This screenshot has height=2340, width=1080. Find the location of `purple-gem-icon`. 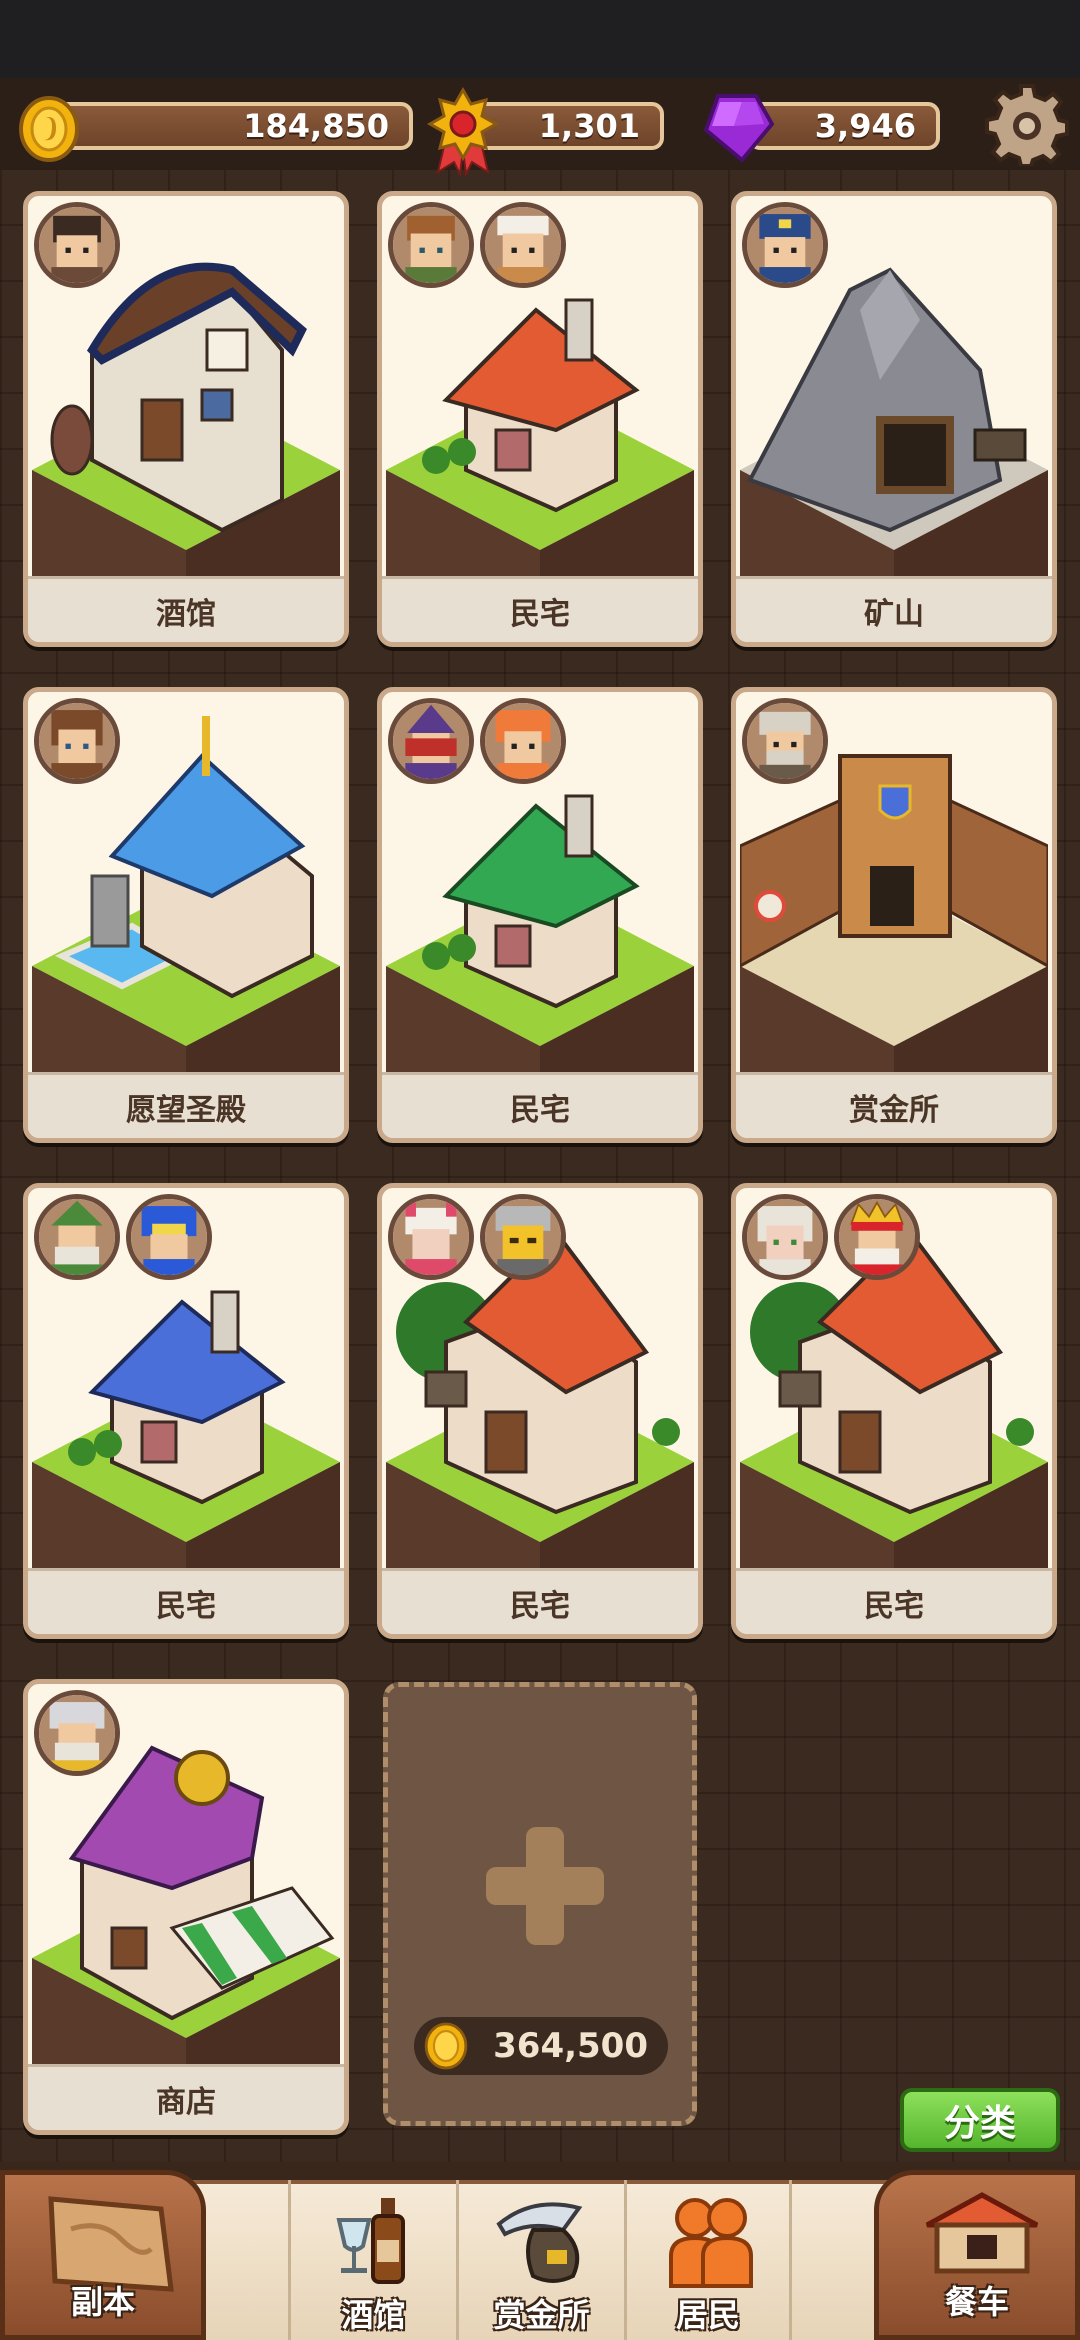

purple-gem-icon is located at coordinates (739, 128).